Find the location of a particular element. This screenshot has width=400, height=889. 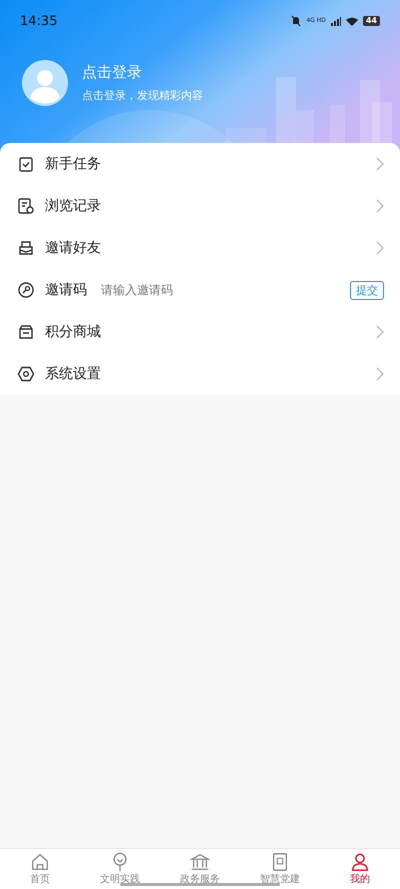

tab: 首页 is located at coordinates (40, 869).